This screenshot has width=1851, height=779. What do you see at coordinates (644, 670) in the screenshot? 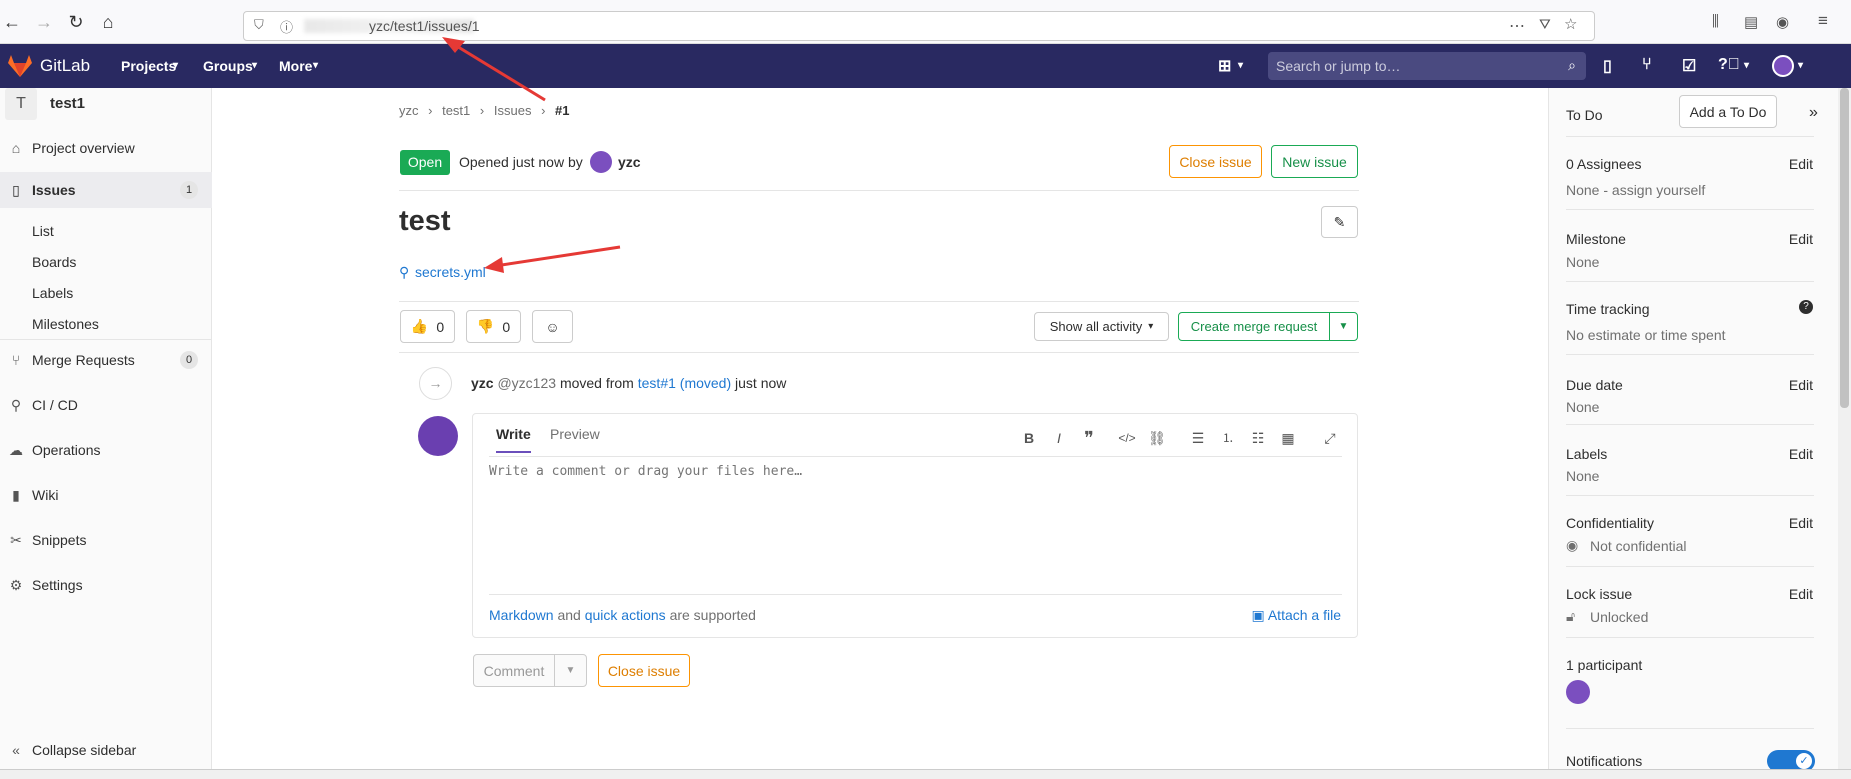
I see `close-issue-button-bottom: Close issue` at bounding box center [644, 670].